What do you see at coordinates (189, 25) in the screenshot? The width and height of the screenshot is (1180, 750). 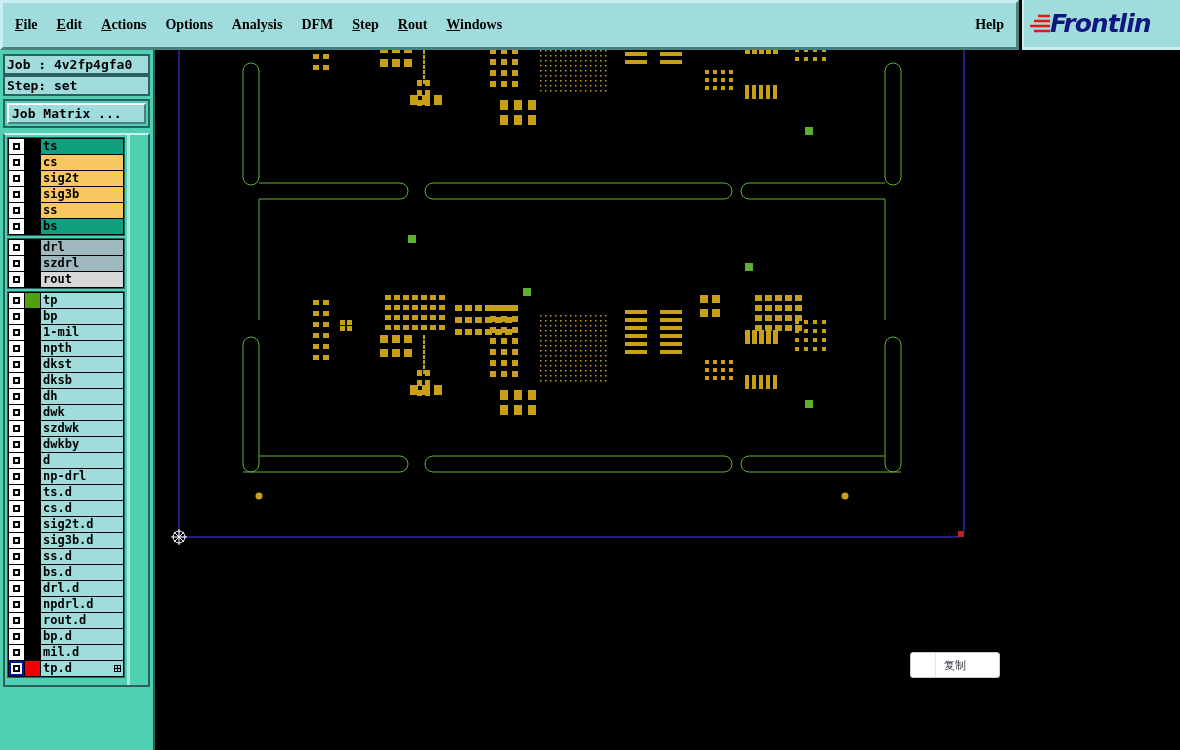 I see `menu-item: Options` at bounding box center [189, 25].